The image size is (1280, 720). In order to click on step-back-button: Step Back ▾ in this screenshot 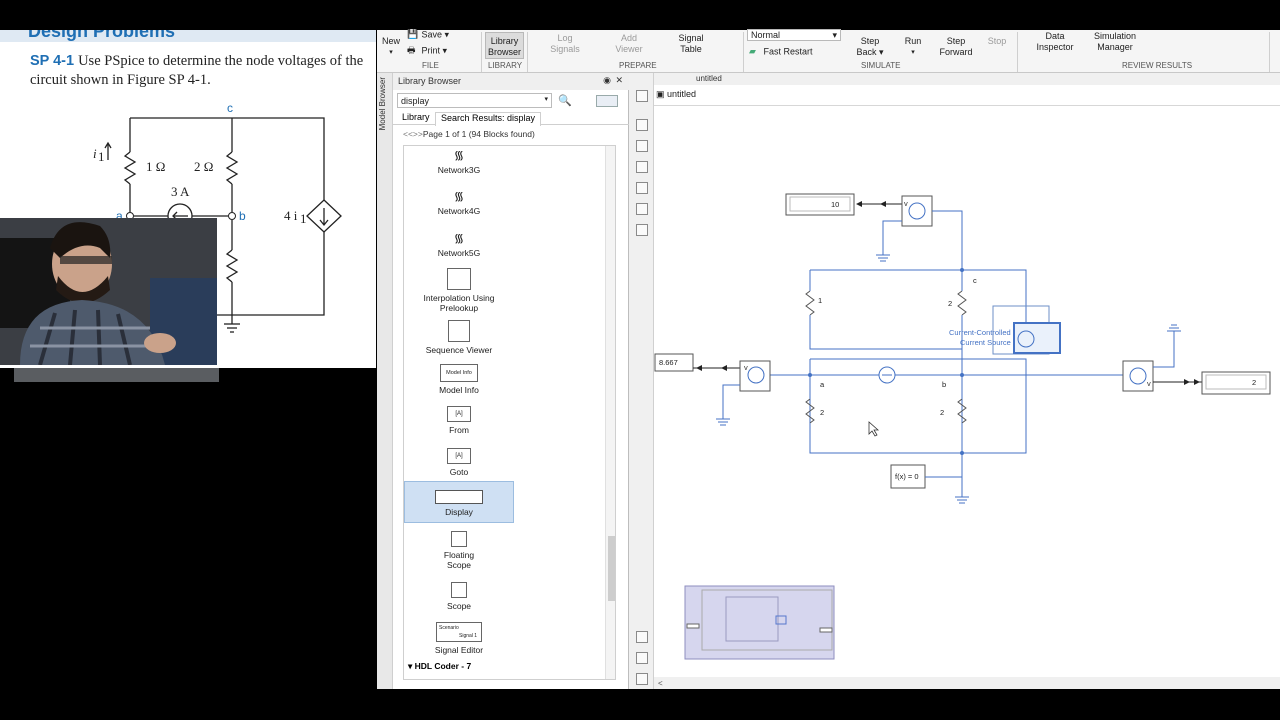, I will do `click(870, 47)`.